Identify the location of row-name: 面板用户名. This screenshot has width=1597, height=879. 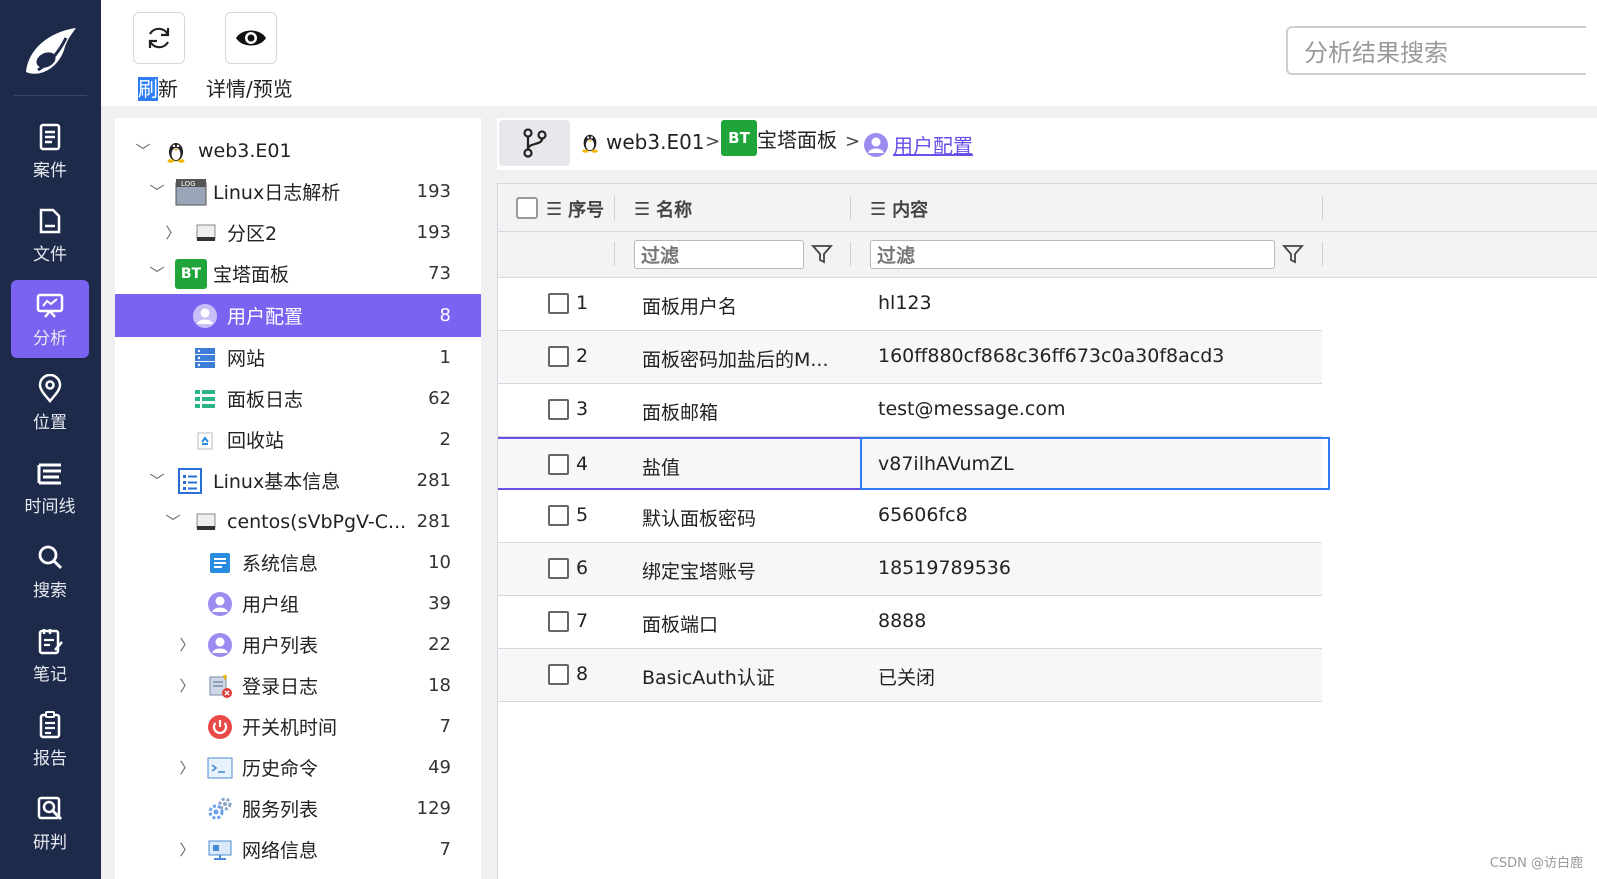
(689, 305).